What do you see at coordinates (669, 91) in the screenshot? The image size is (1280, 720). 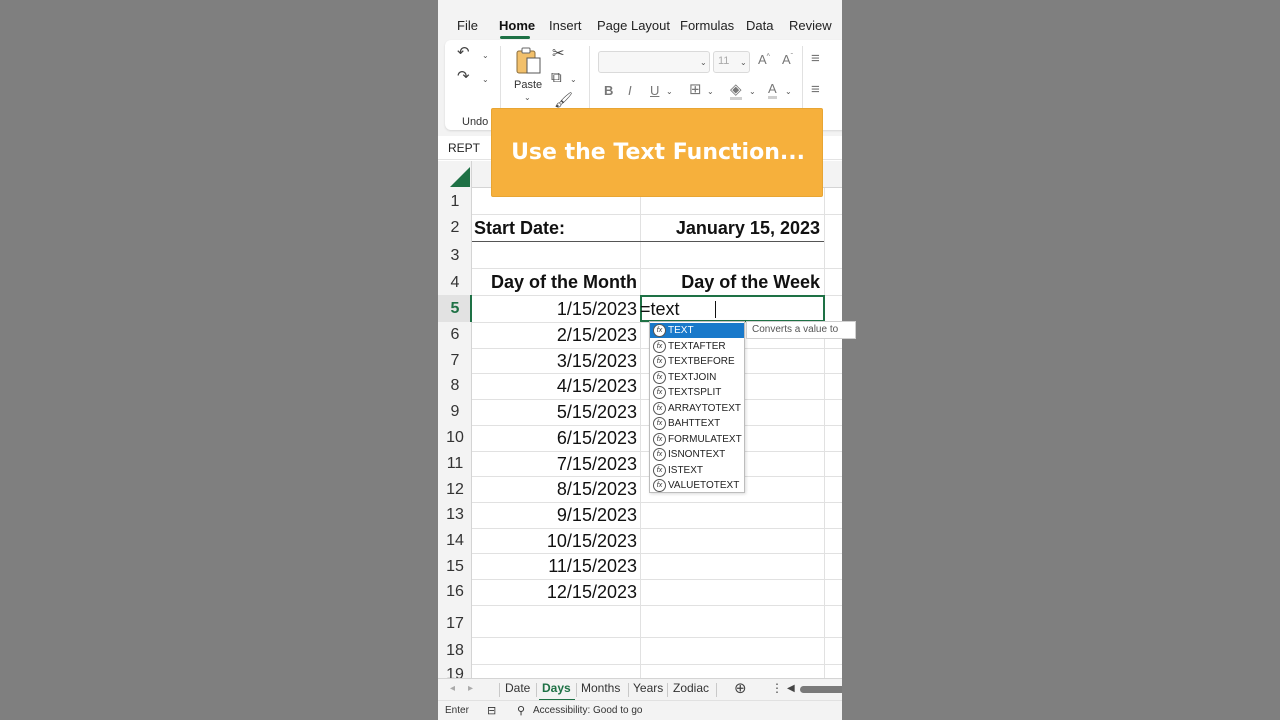 I see `underline-dropdown-icon: ⌄` at bounding box center [669, 91].